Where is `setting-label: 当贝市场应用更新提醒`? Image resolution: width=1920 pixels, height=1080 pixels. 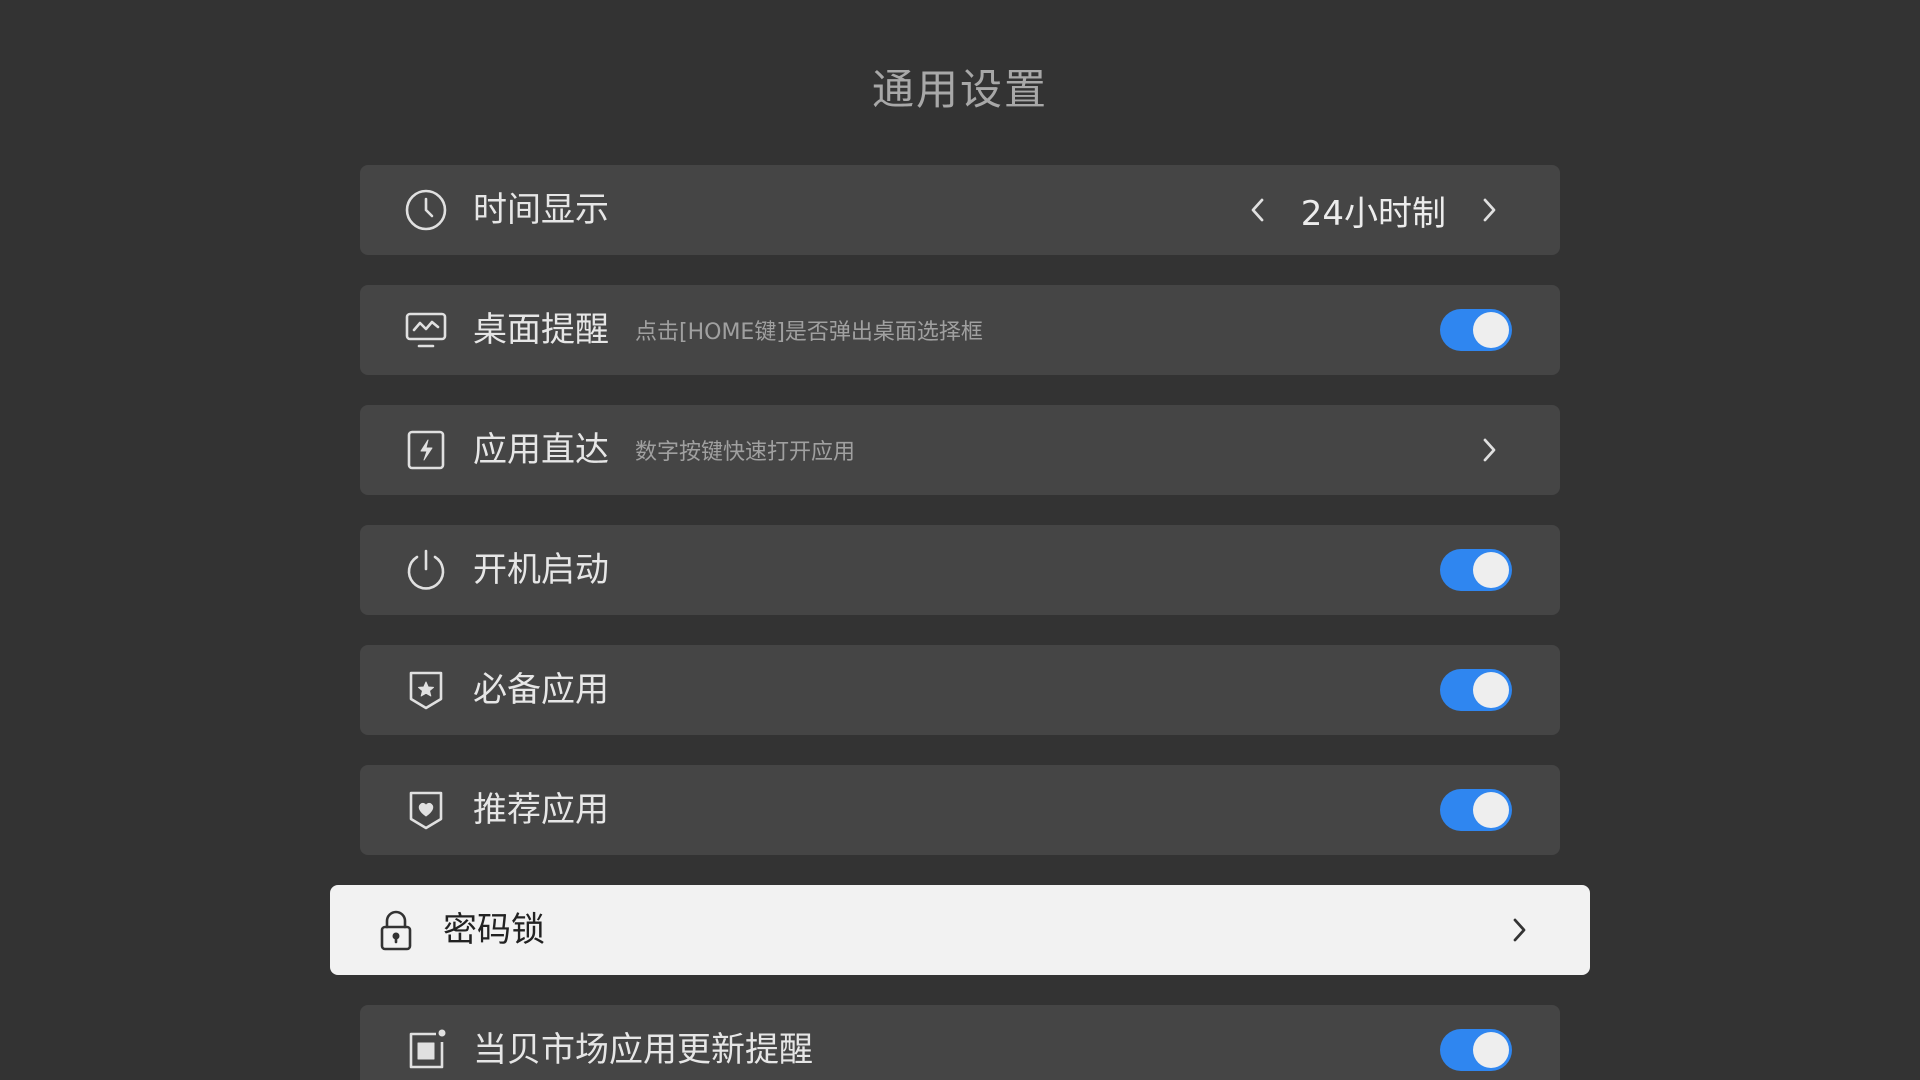 setting-label: 当贝市场应用更新提醒 is located at coordinates (643, 1050).